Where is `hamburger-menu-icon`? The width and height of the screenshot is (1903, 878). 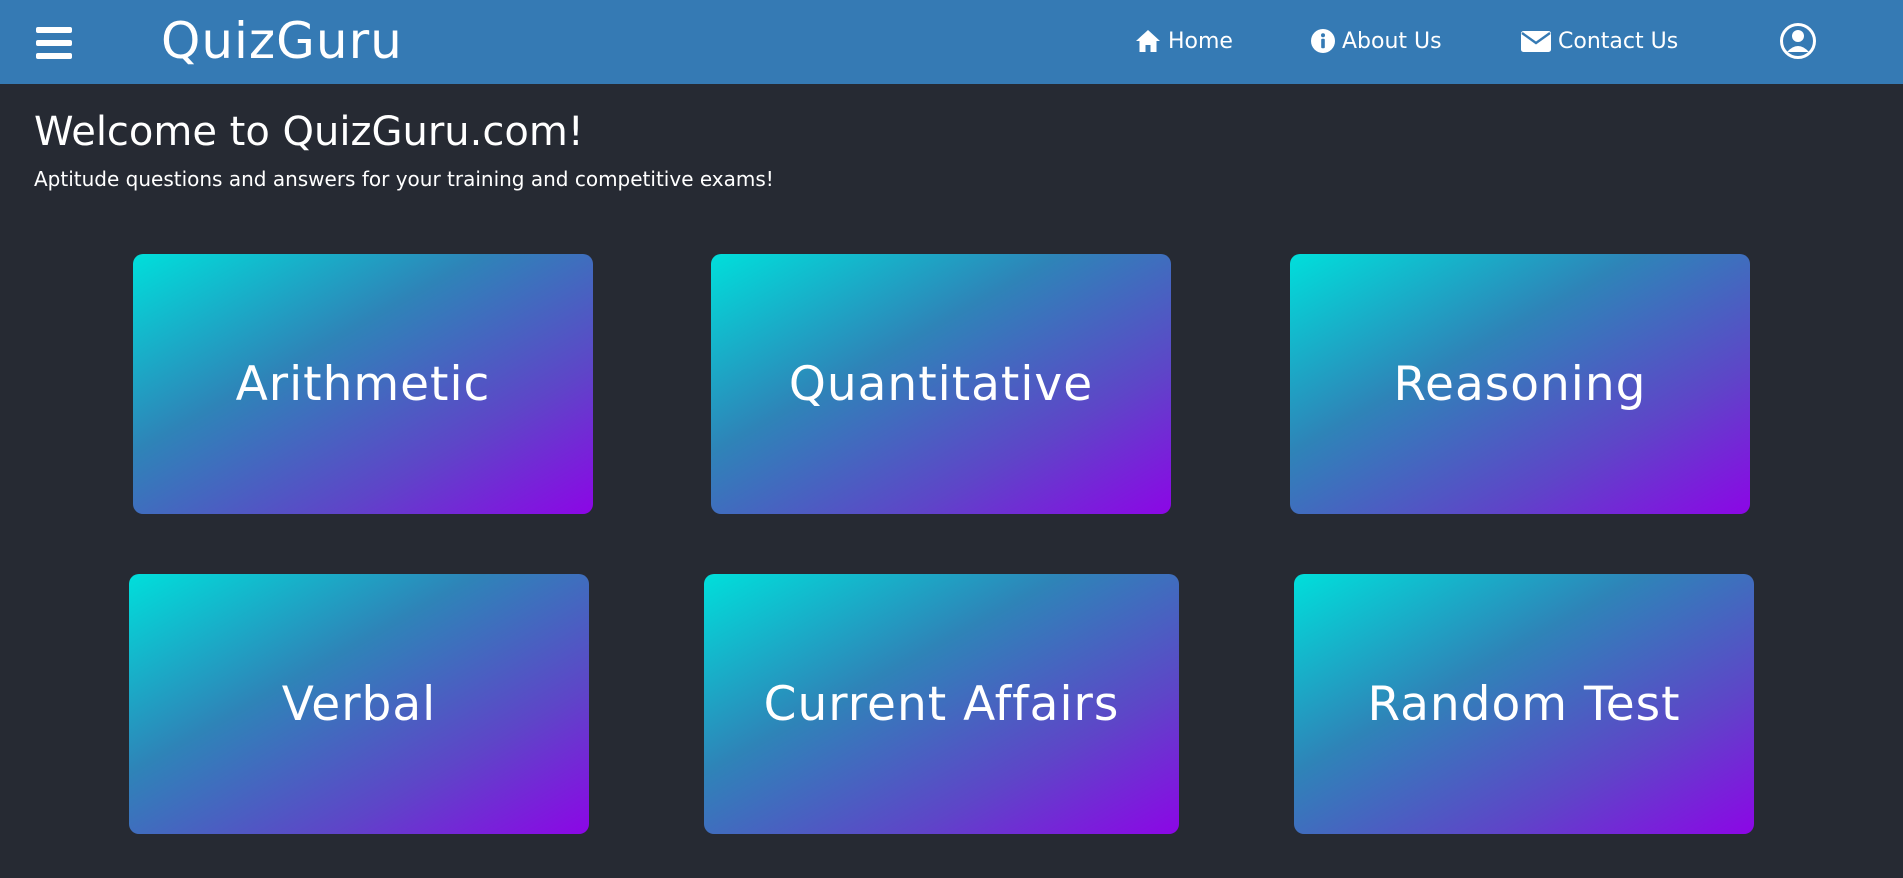 hamburger-menu-icon is located at coordinates (54, 43).